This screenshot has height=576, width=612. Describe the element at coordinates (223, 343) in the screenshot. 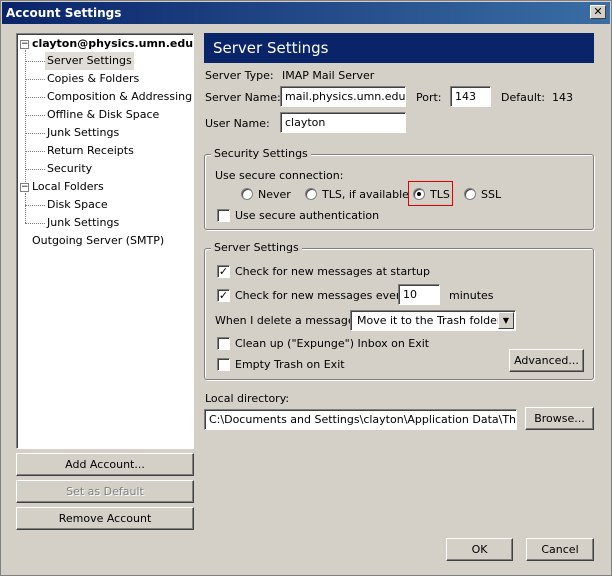

I see `cleanup-checkbox` at that location.